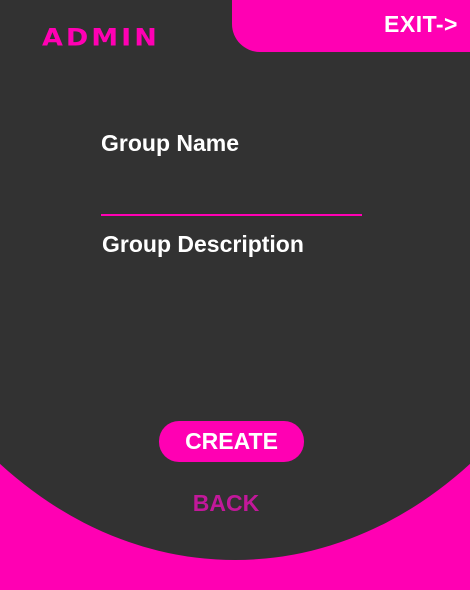  I want to click on exit-button: EXIT->, so click(351, 26).